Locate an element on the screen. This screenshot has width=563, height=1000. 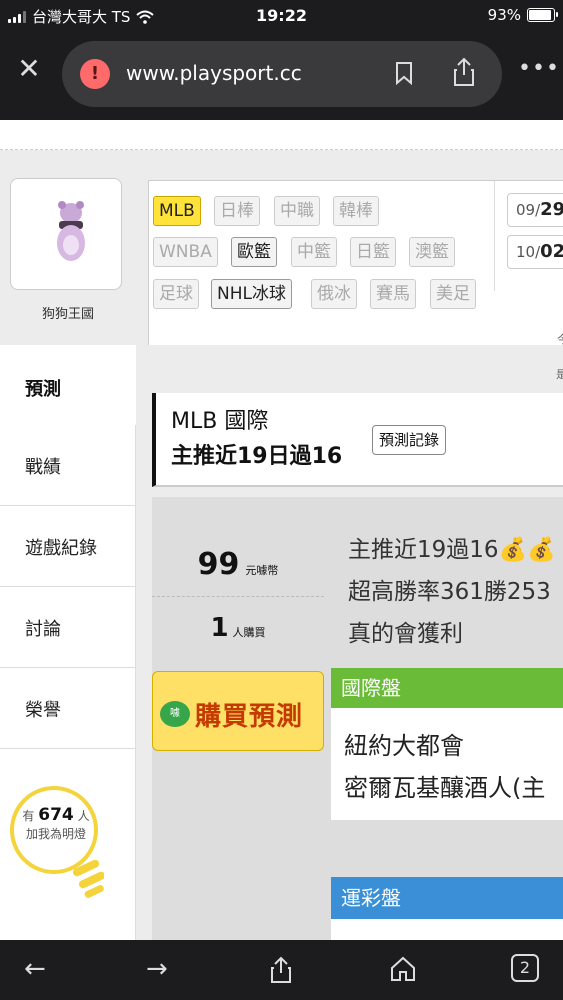
international-line-header: 國際盤 is located at coordinates (447, 688).